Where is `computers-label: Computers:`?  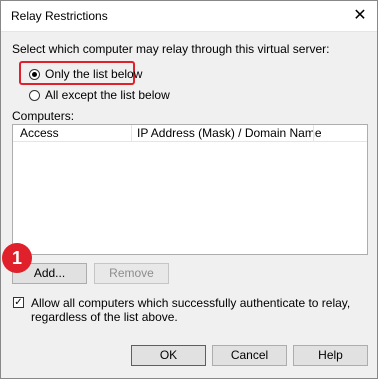 computers-label: Computers: is located at coordinates (43, 116).